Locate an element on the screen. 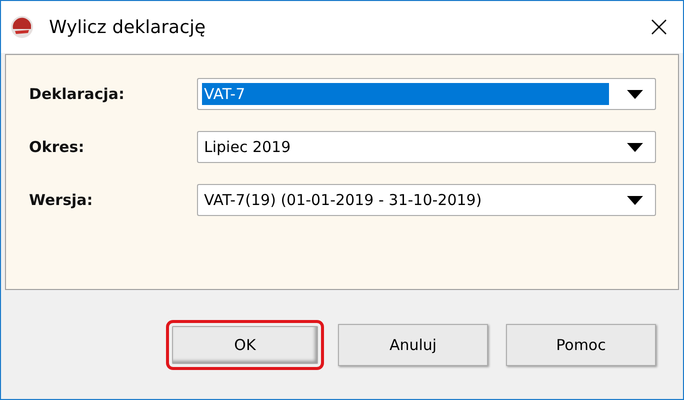 The height and width of the screenshot is (400, 684). dialog-button: OK is located at coordinates (245, 345).